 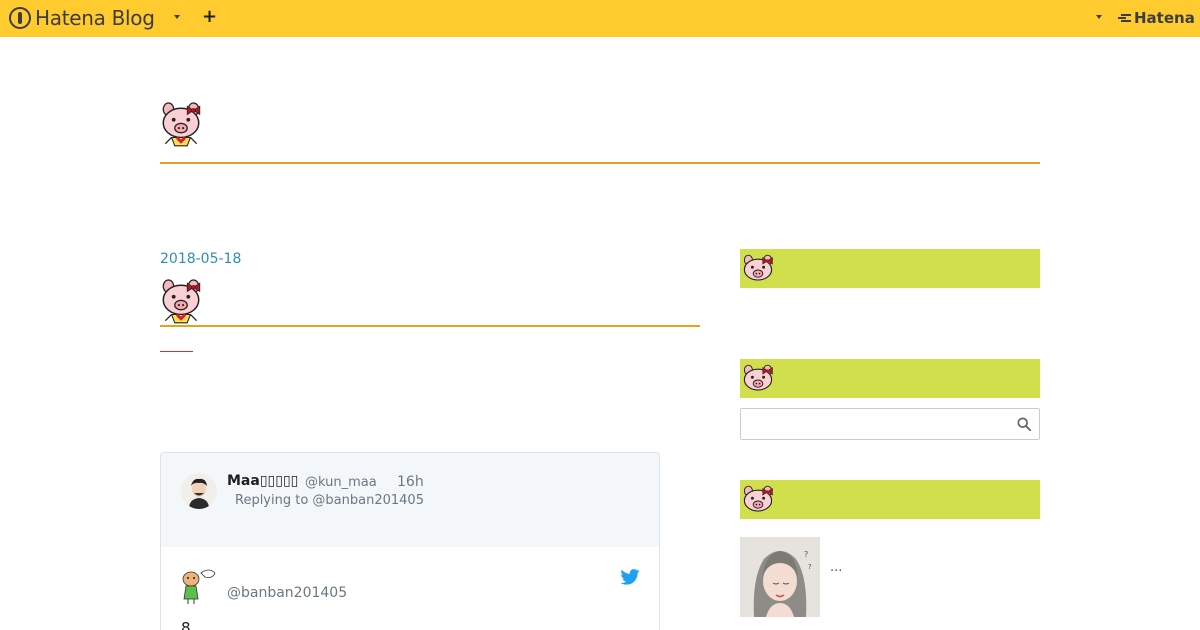 I want to click on tweet-time: 16h, so click(x=410, y=482).